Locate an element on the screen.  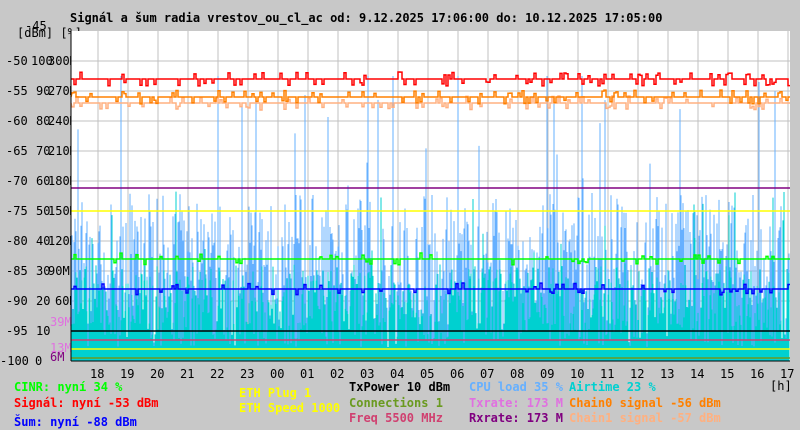
legend-txrate: Txrate: 173 M is located at coordinates (516, 403).